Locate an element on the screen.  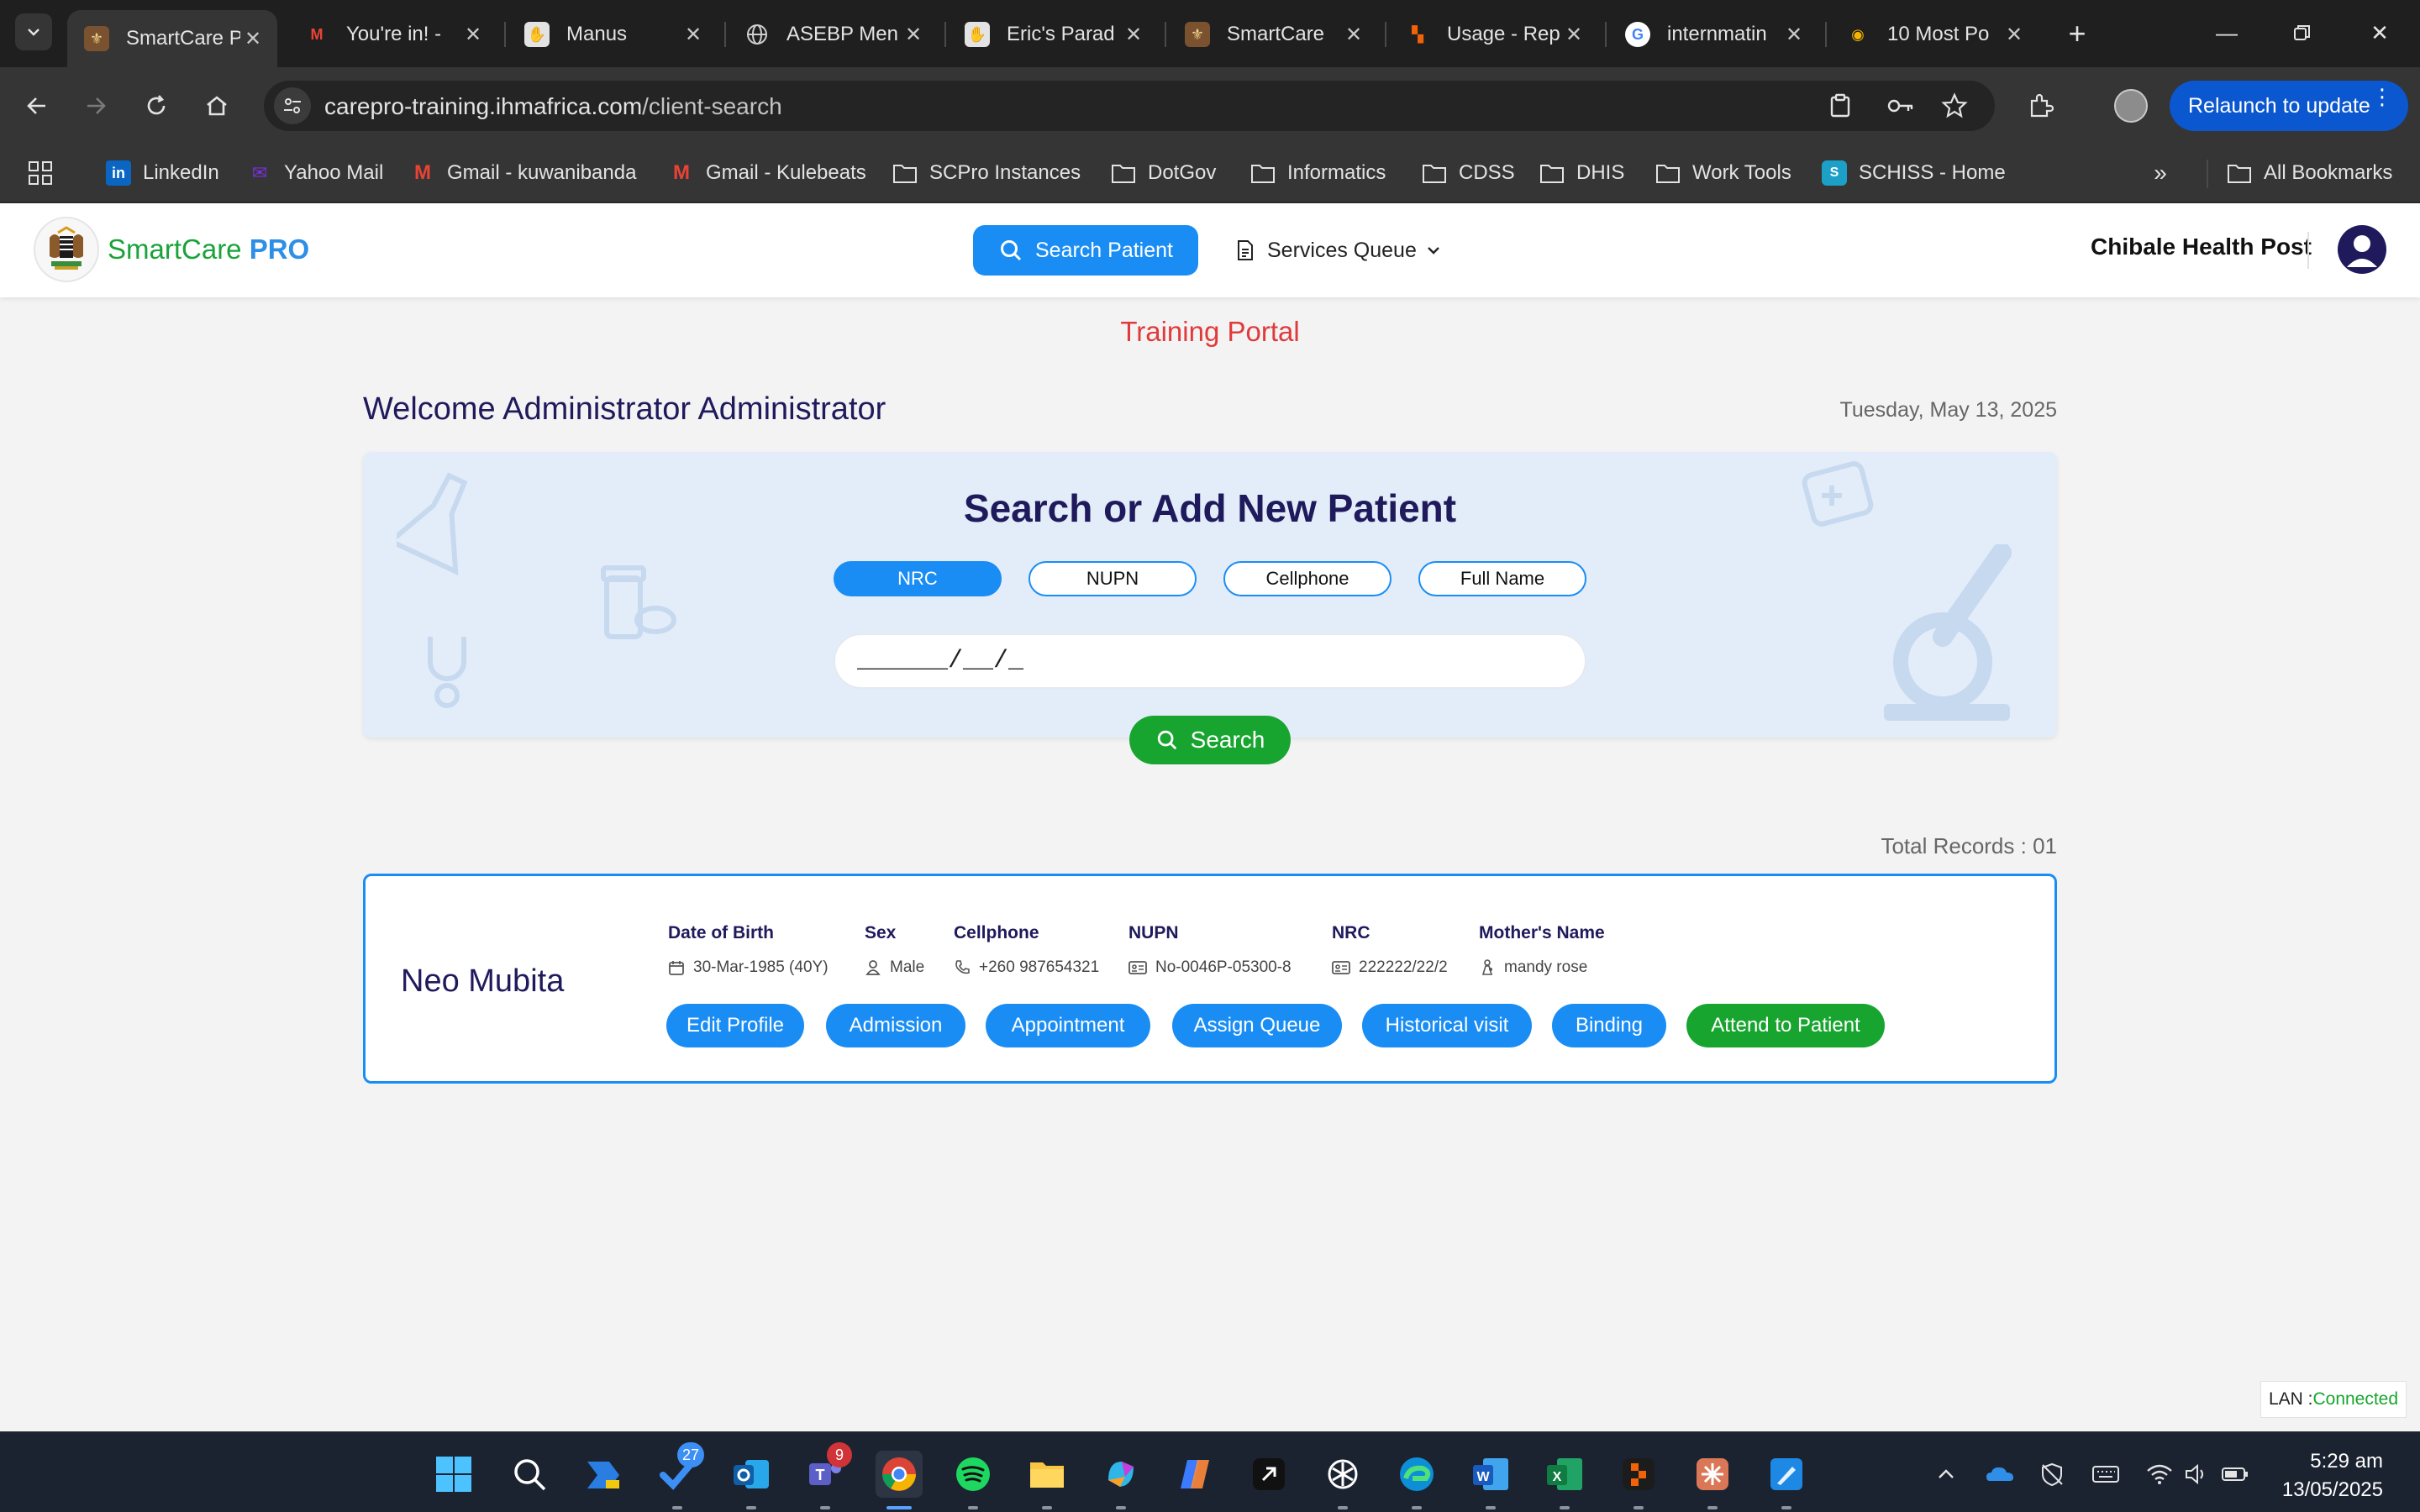
restore-button is located at coordinates (2302, 32).